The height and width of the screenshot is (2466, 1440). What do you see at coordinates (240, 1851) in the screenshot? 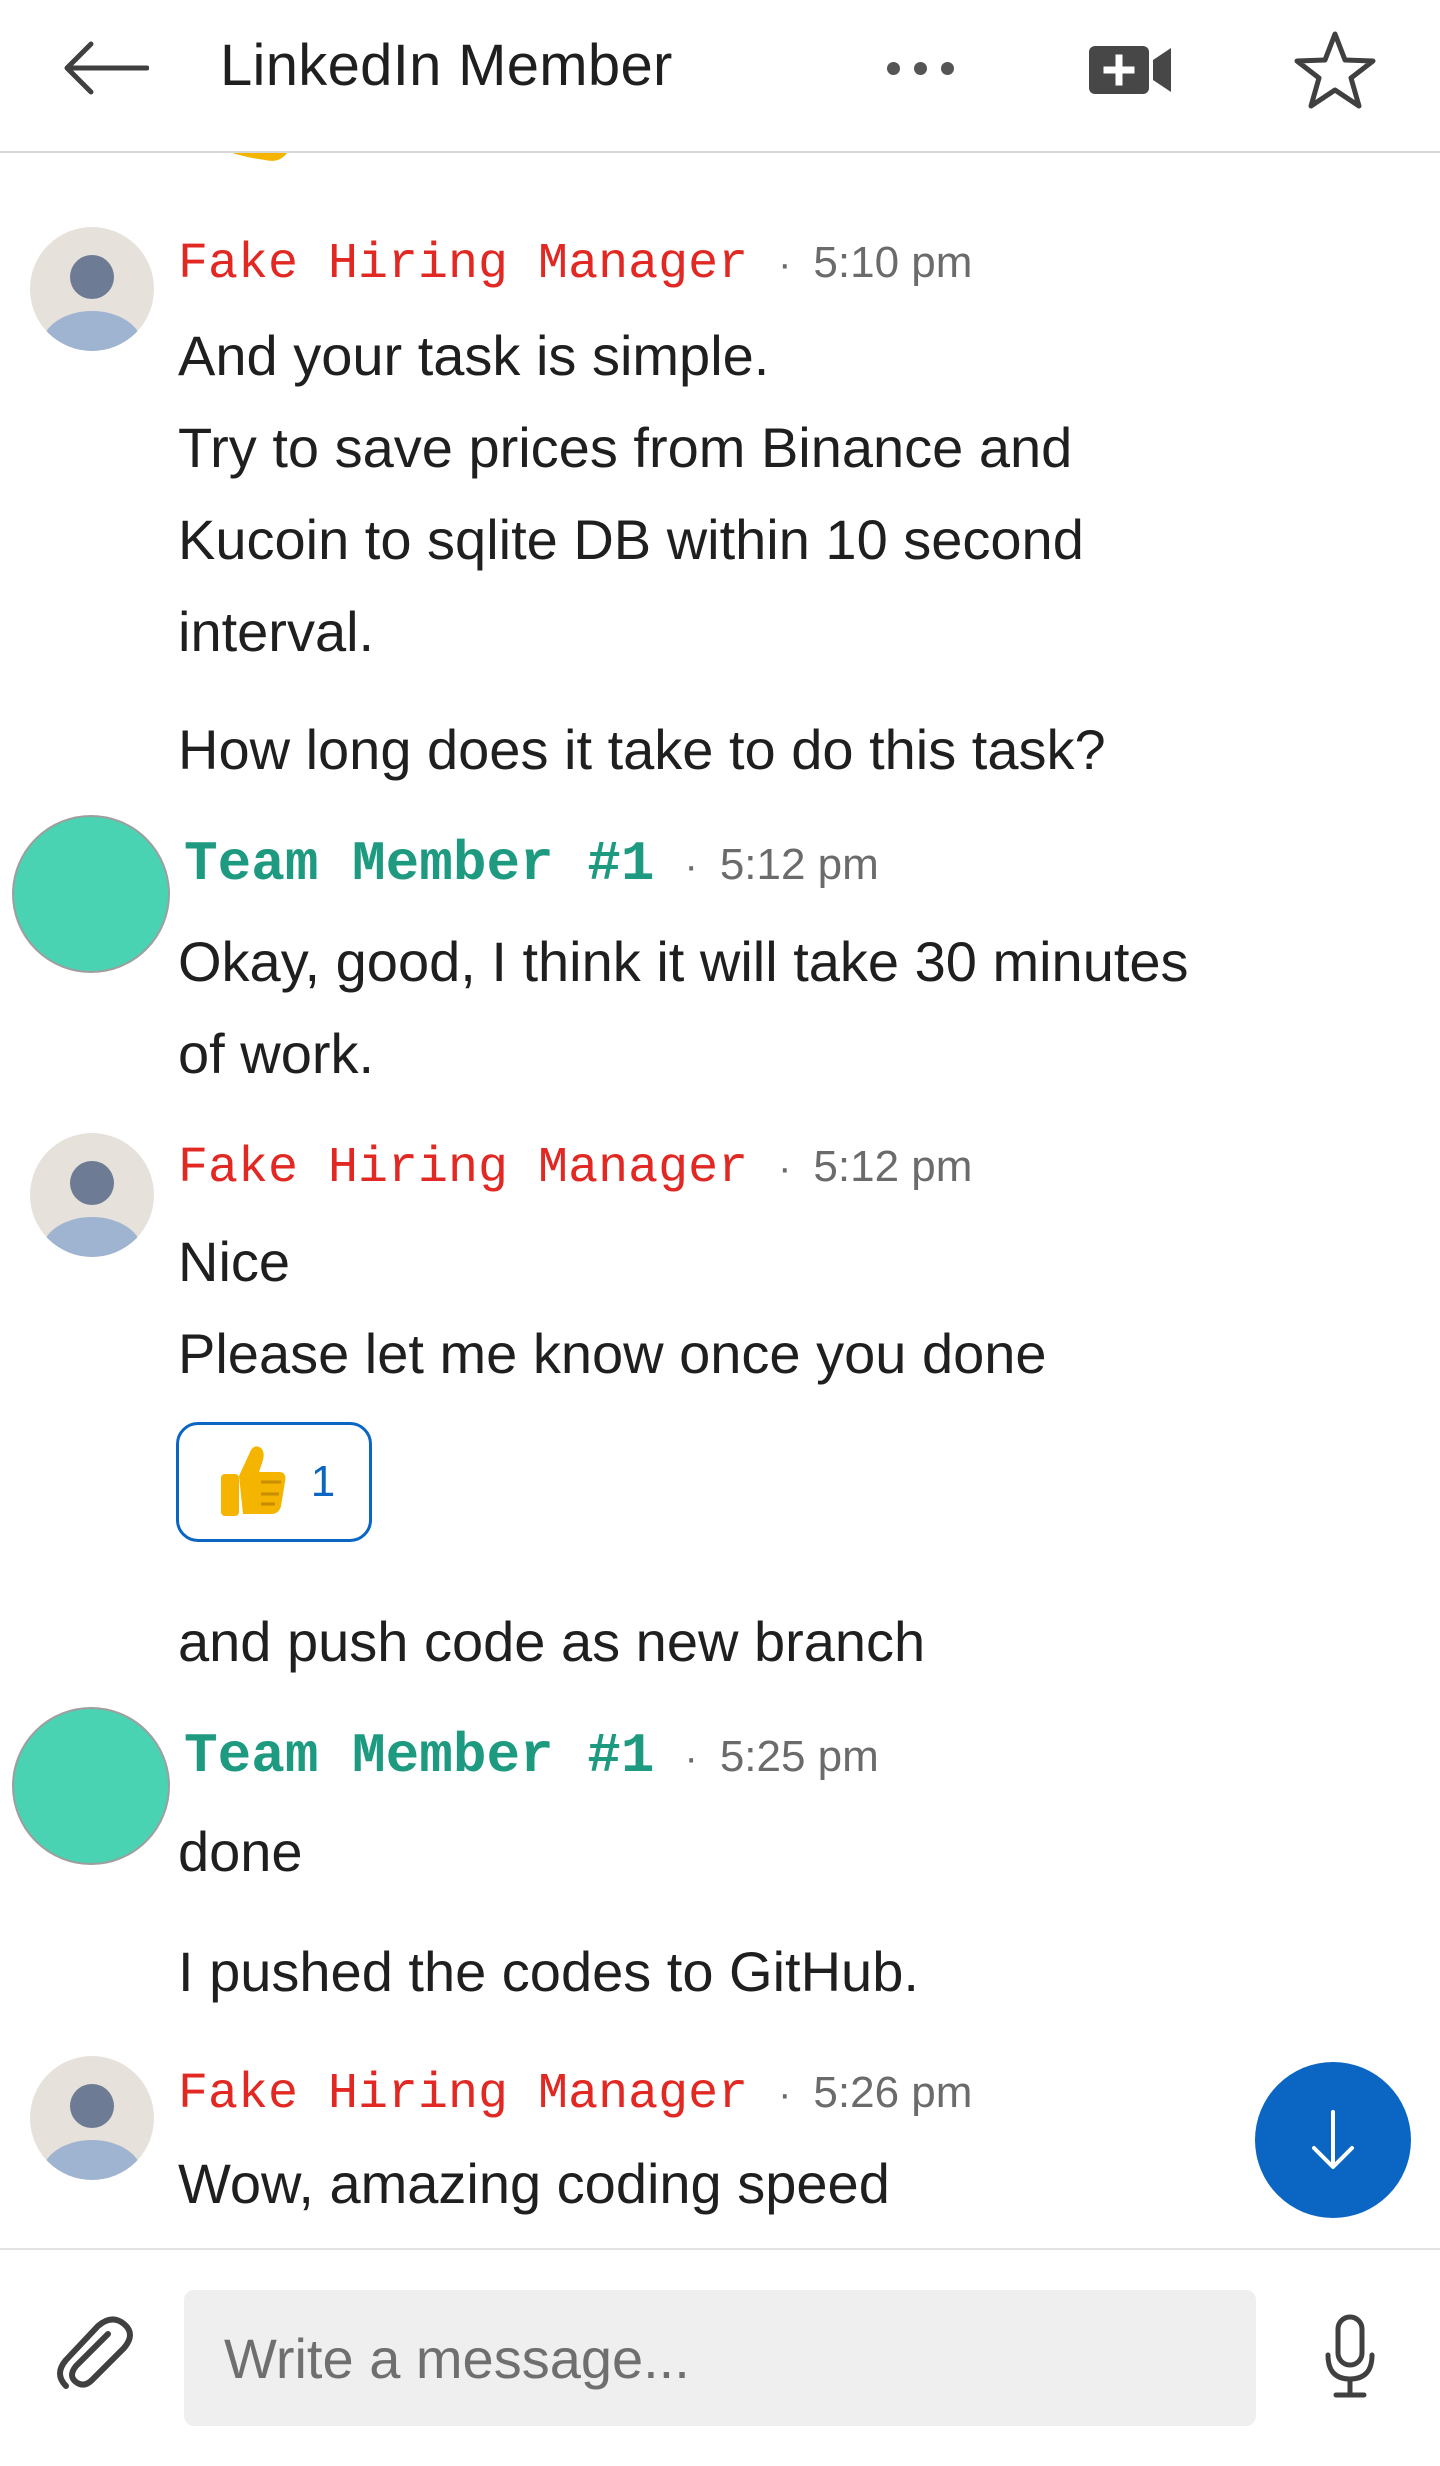
I see `message-text: done` at bounding box center [240, 1851].